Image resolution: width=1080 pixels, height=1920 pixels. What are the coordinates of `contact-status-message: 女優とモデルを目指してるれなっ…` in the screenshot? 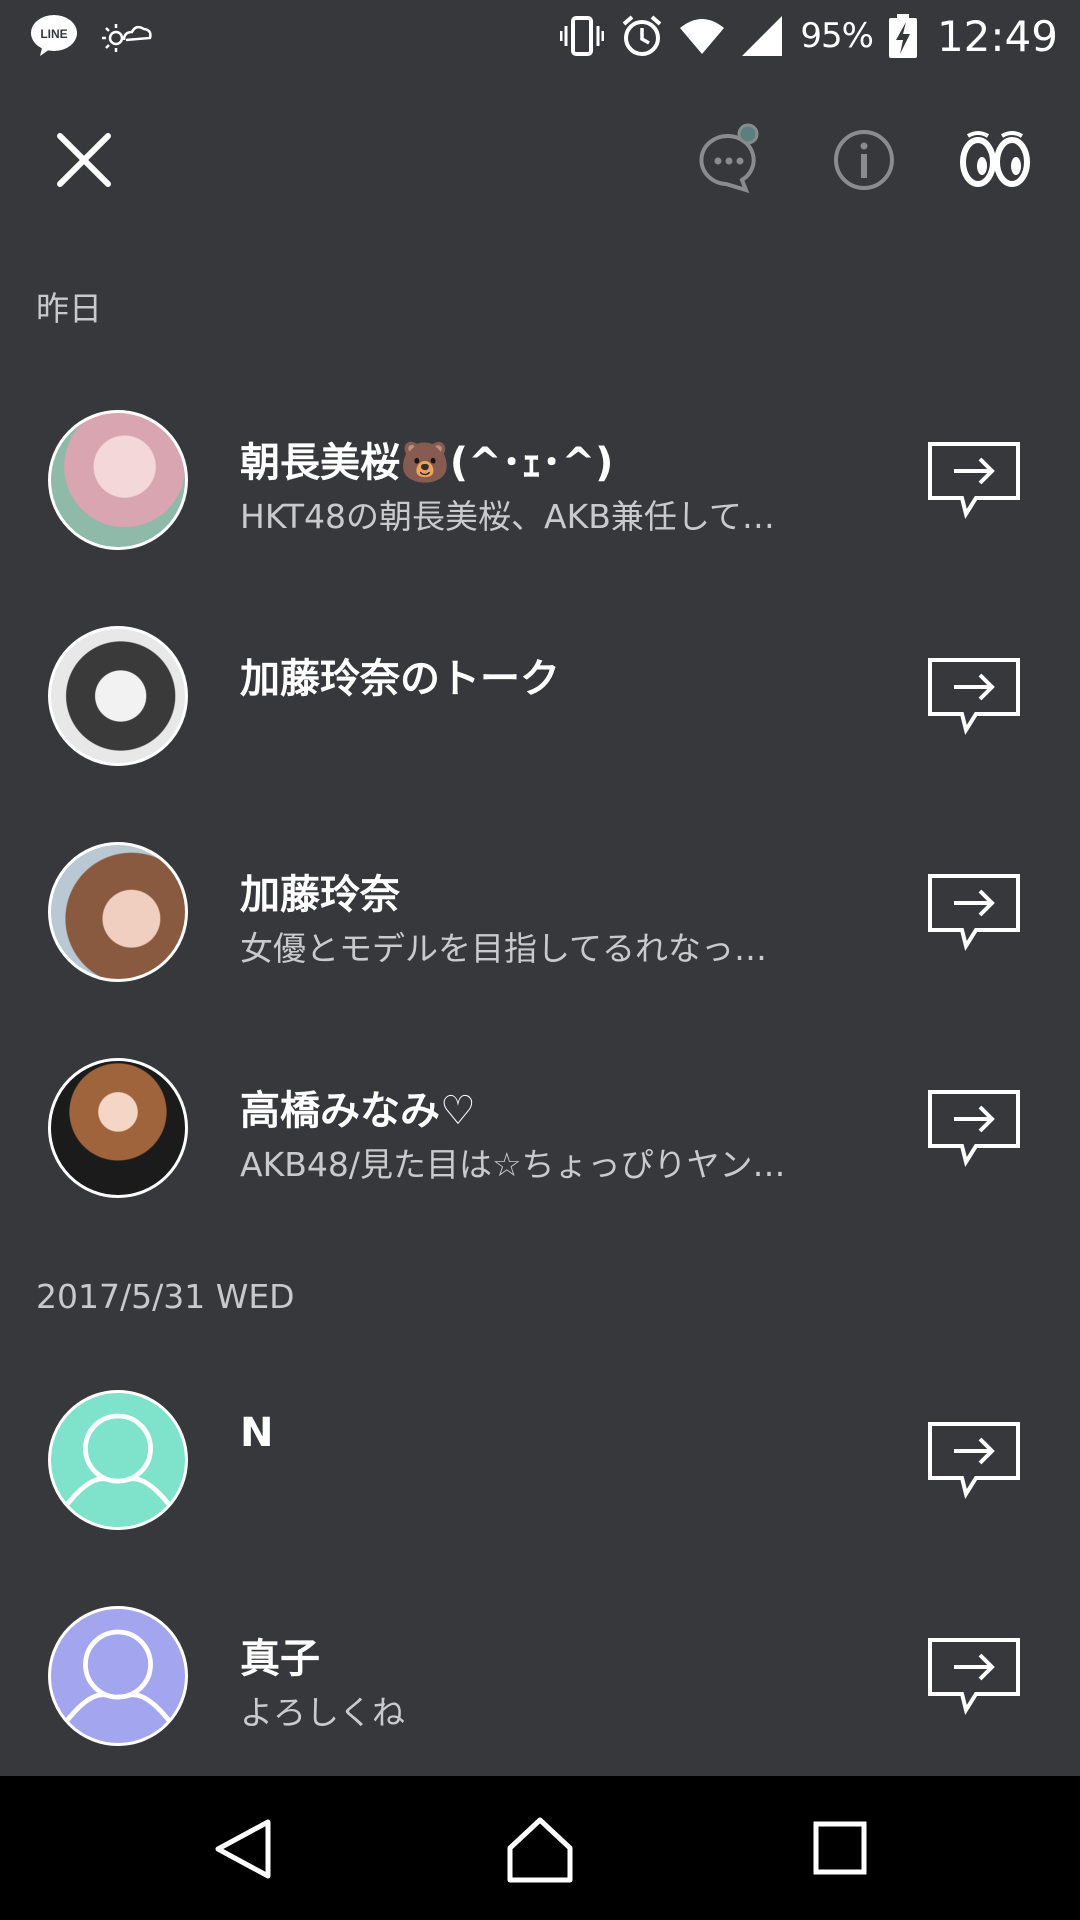 It's located at (504, 948).